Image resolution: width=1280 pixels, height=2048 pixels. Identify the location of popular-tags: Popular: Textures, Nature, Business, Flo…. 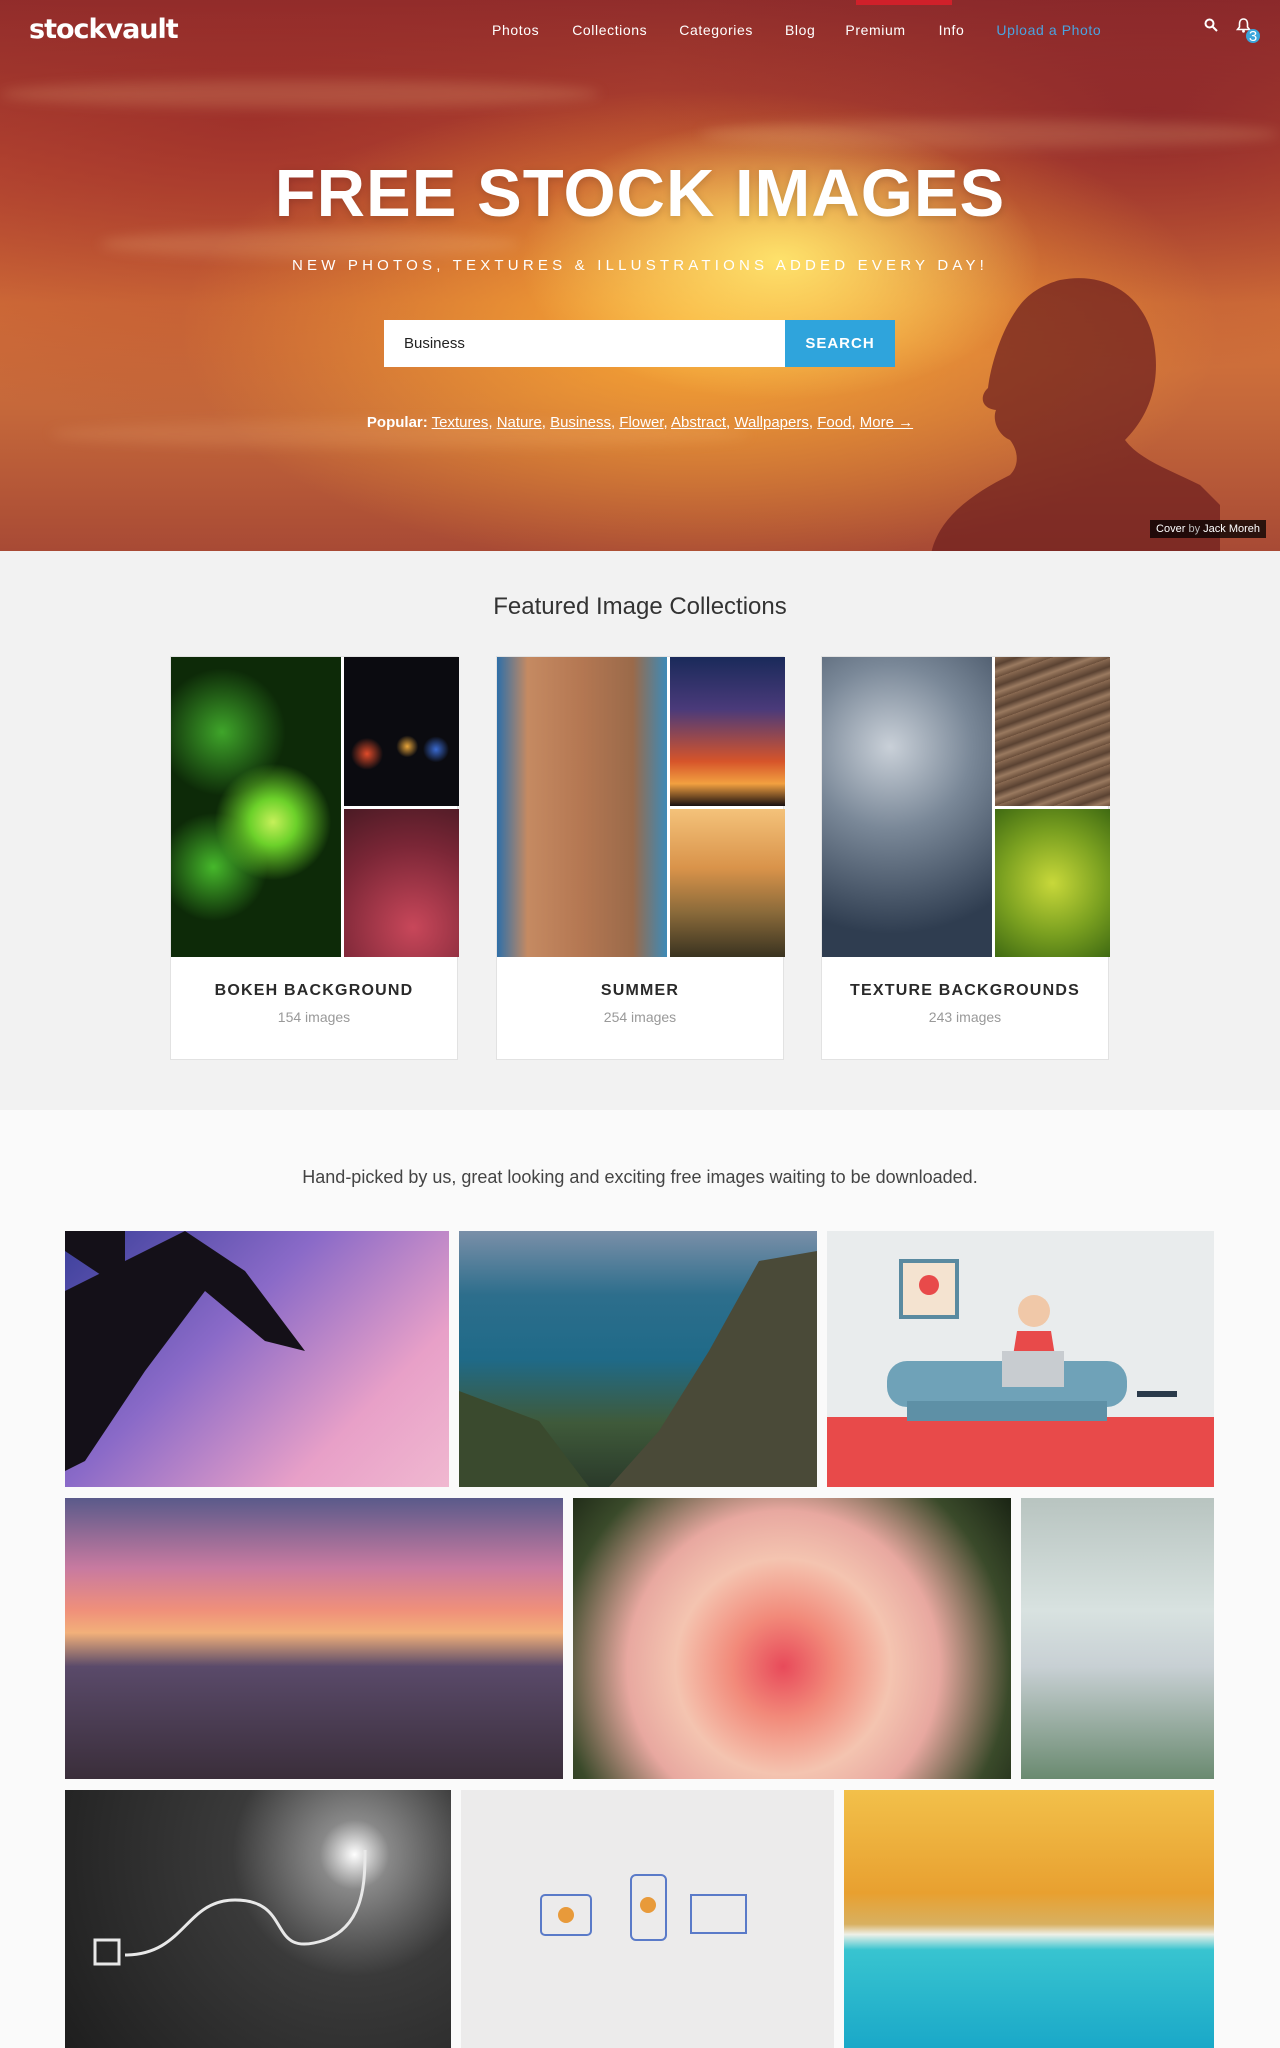
(640, 422).